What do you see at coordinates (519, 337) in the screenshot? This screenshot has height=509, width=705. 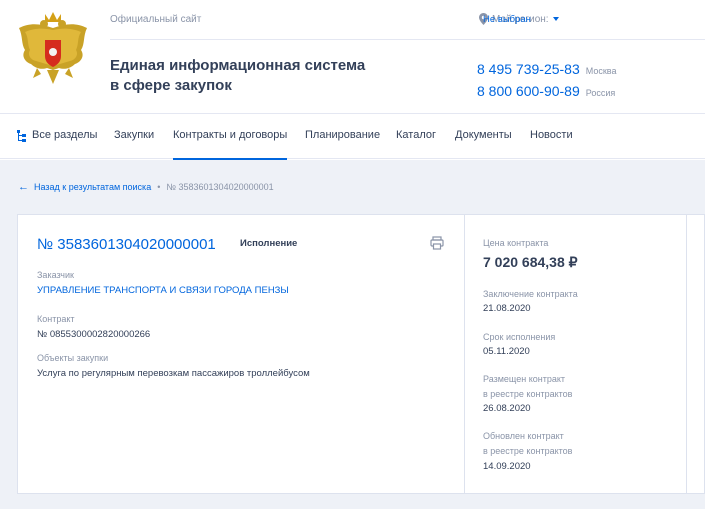 I see `deadline-label: Срок исполнения` at bounding box center [519, 337].